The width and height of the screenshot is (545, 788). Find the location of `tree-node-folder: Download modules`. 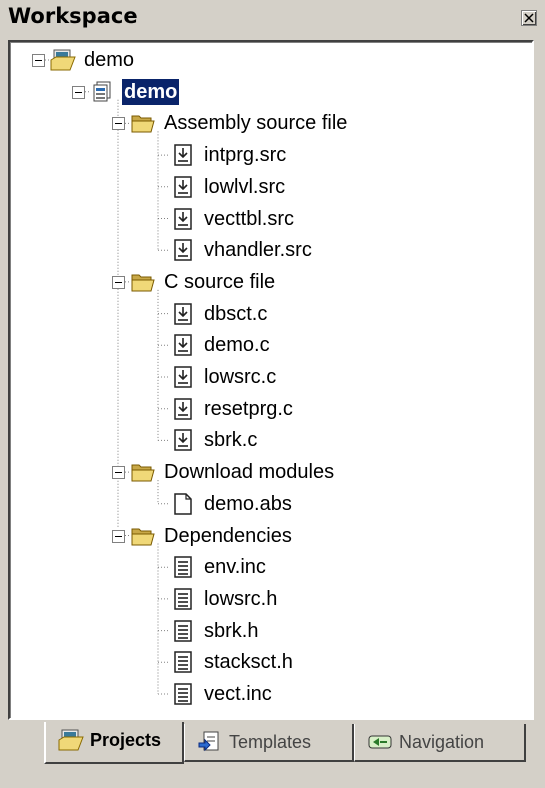

tree-node-folder: Download modules is located at coordinates (270, 472).